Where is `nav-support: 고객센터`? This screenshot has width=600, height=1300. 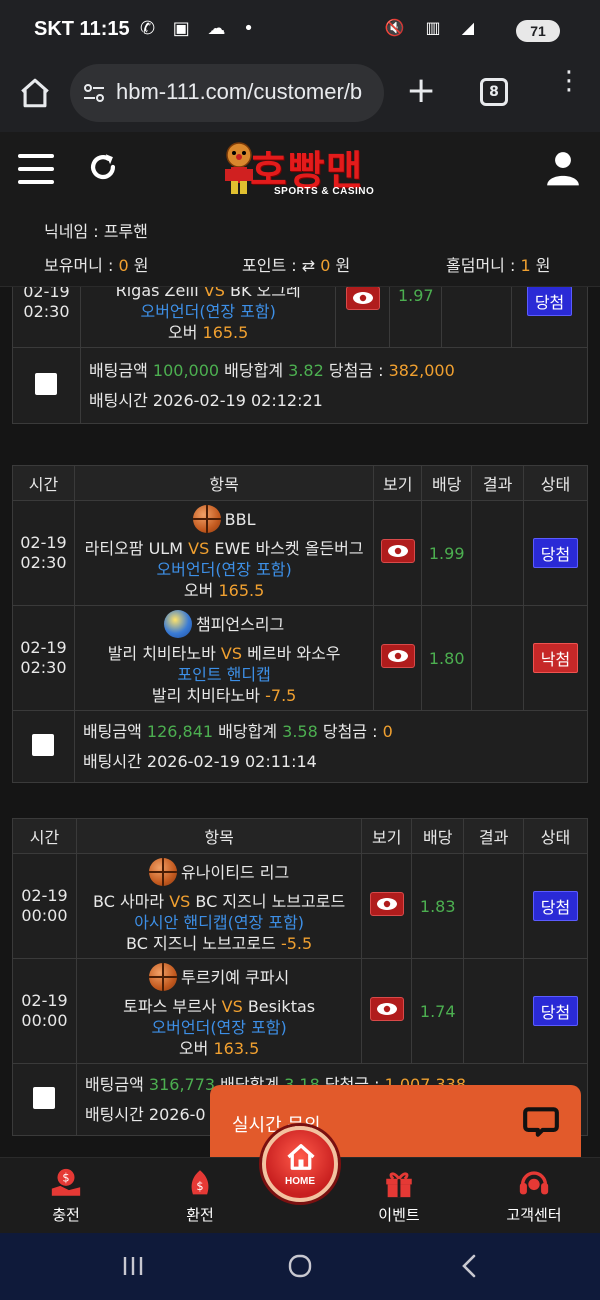
nav-support: 고객센터 is located at coordinates (534, 1195).